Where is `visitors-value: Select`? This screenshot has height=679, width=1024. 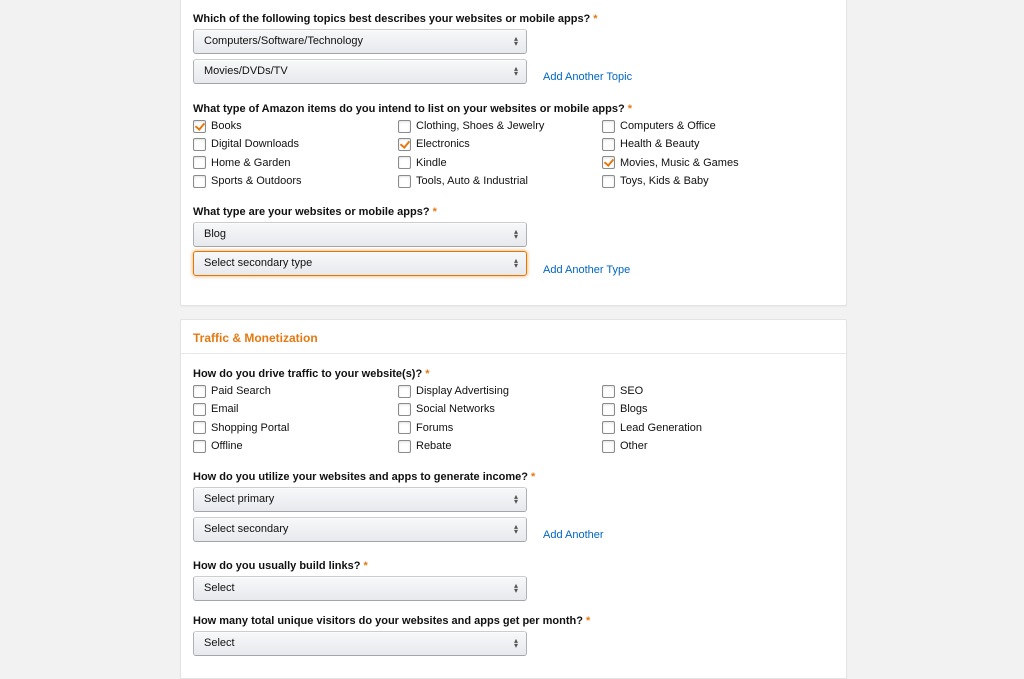
visitors-value: Select is located at coordinates (219, 643).